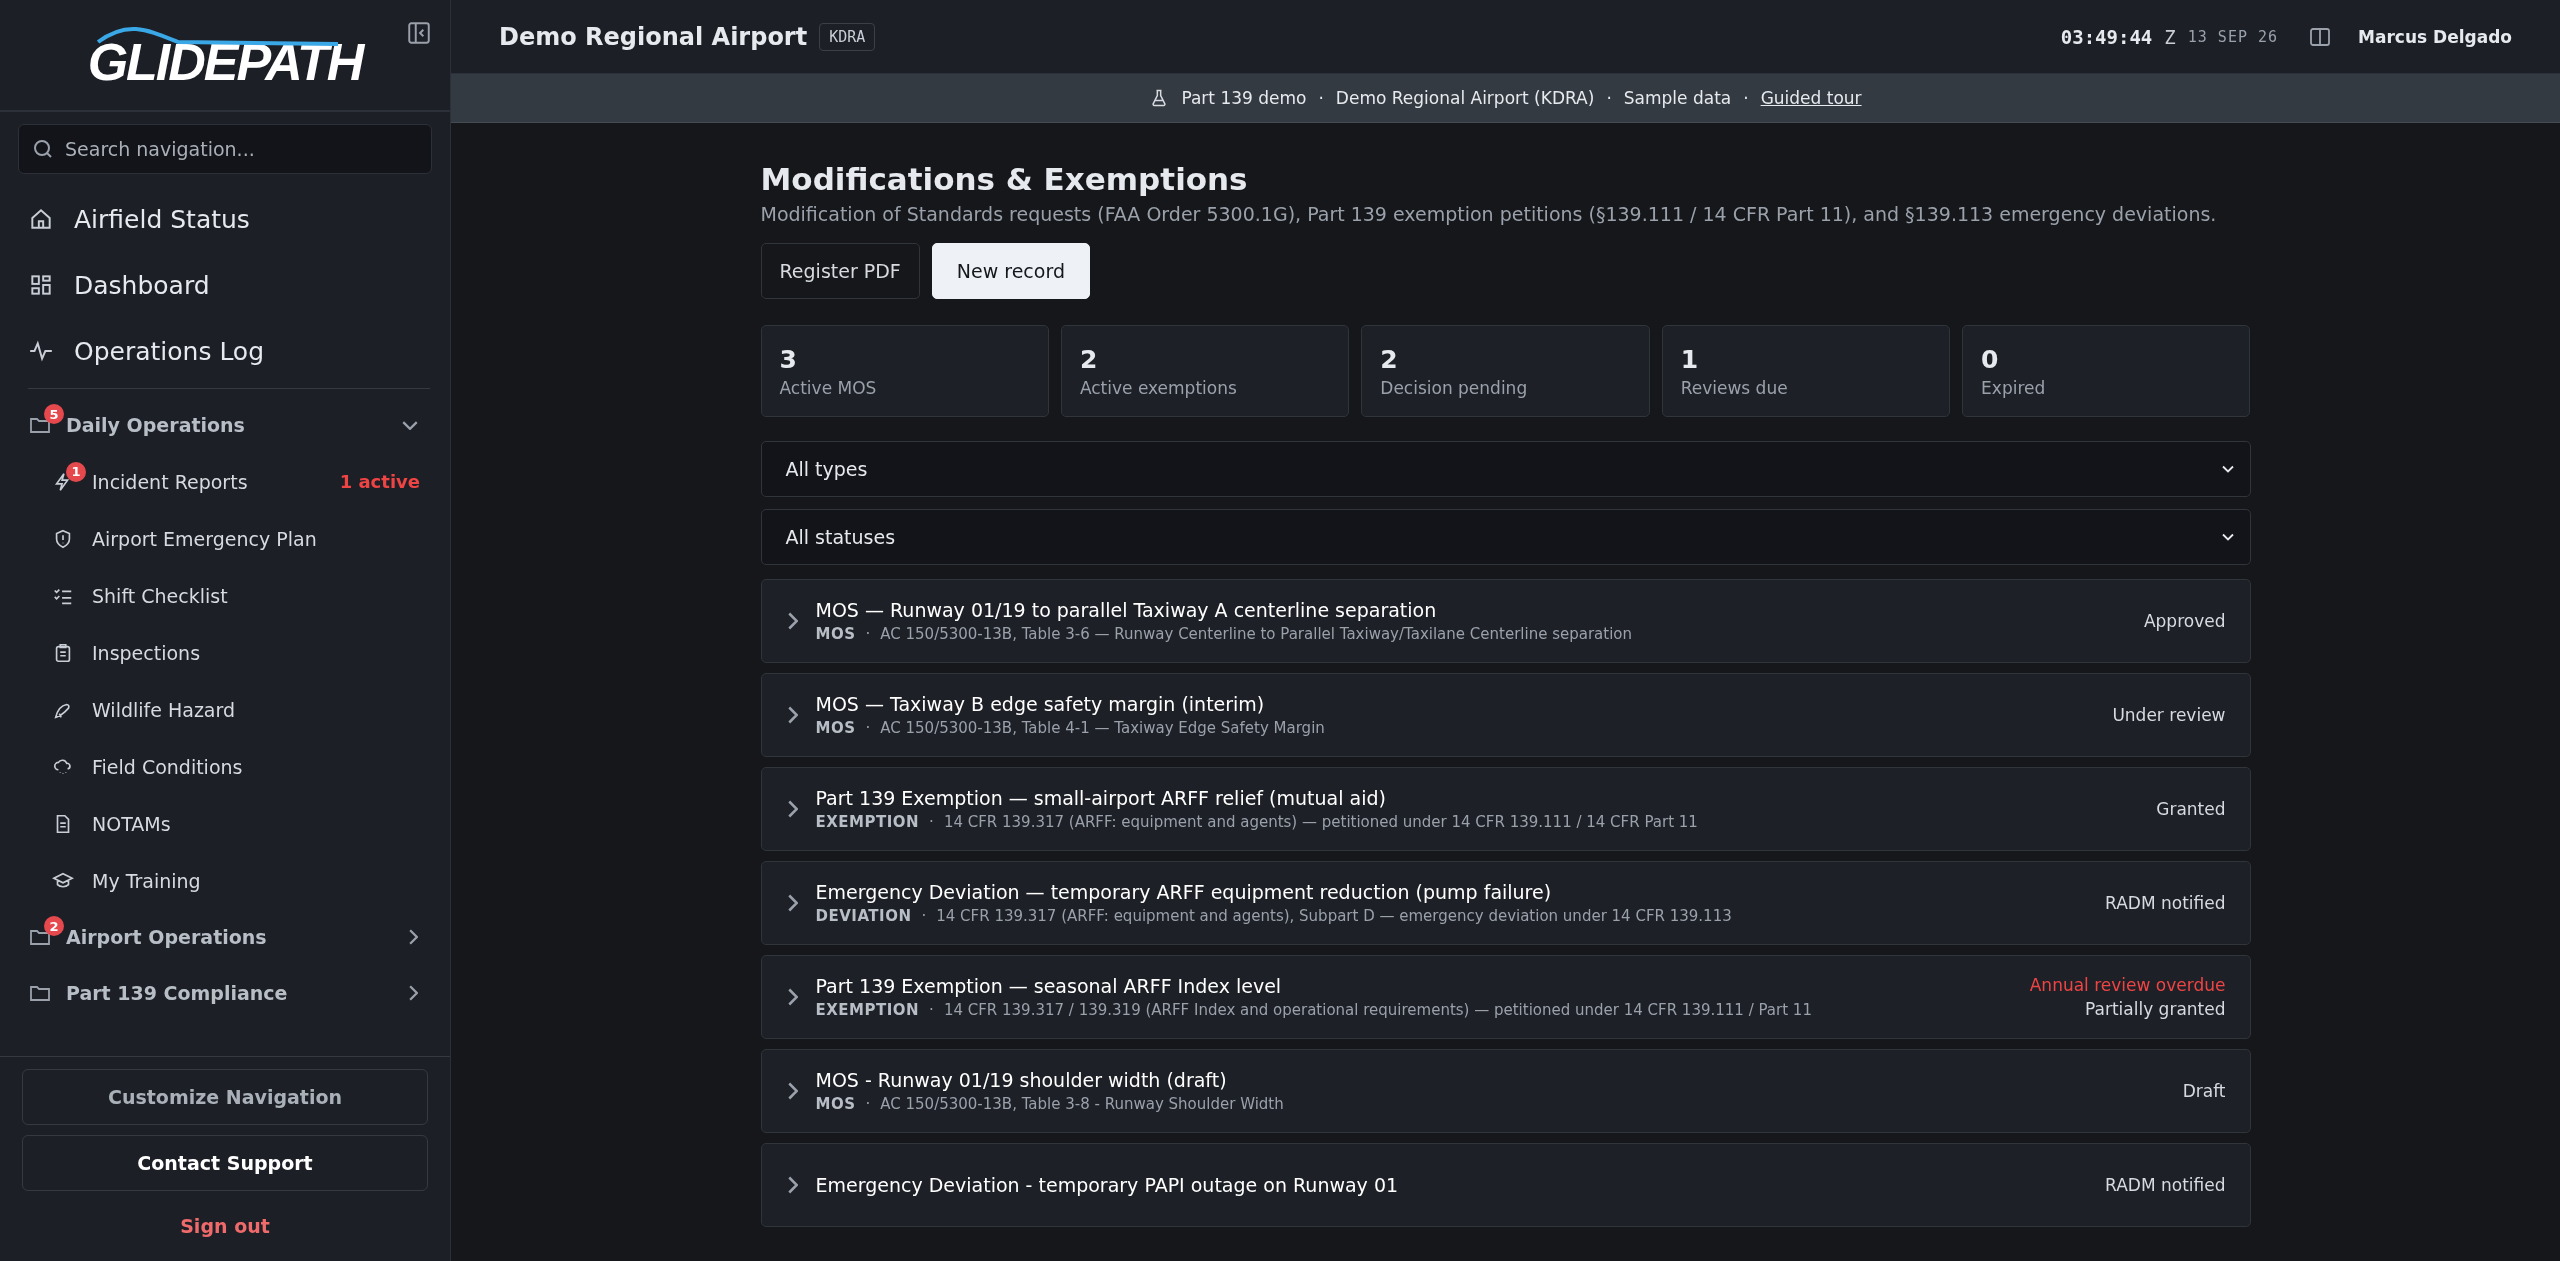 This screenshot has width=2560, height=1261. I want to click on record-title: Part 139 Exemption — seasonal ARFF Index level, so click(1049, 986).